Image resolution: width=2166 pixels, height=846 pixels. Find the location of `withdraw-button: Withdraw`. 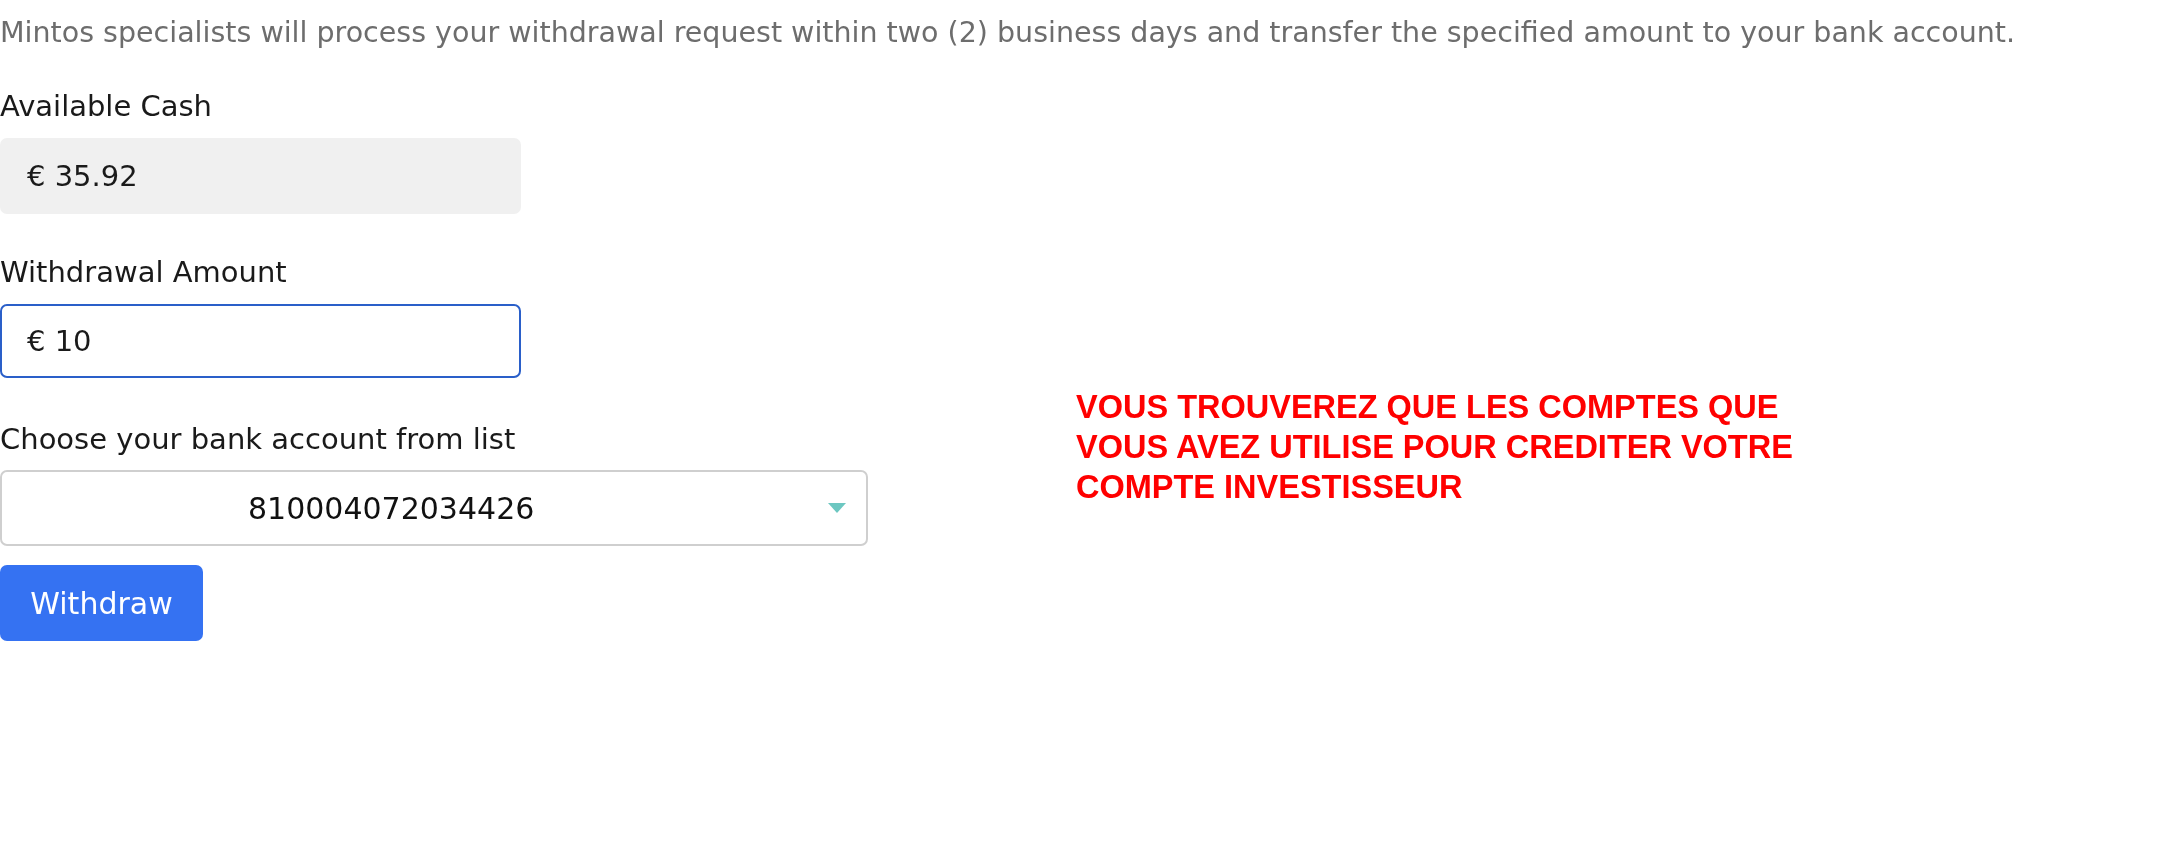

withdraw-button: Withdraw is located at coordinates (101, 603).